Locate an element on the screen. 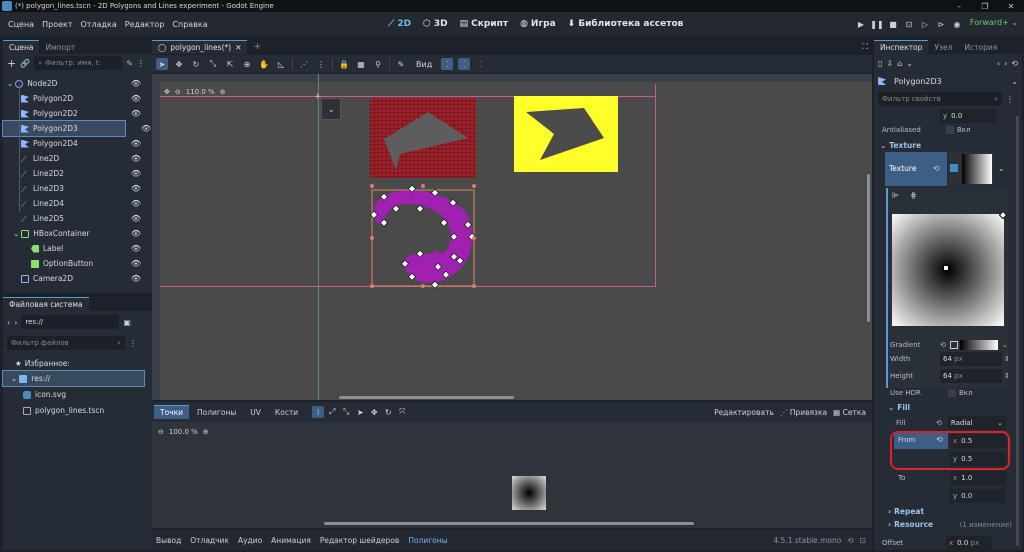  edit-button: Редактировать is located at coordinates (744, 412).